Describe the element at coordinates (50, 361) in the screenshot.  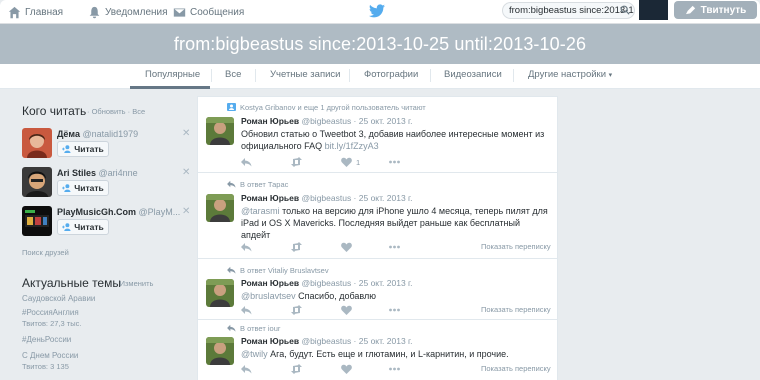
I see `trend-item: С Днем России Твитов: 3 135` at that location.